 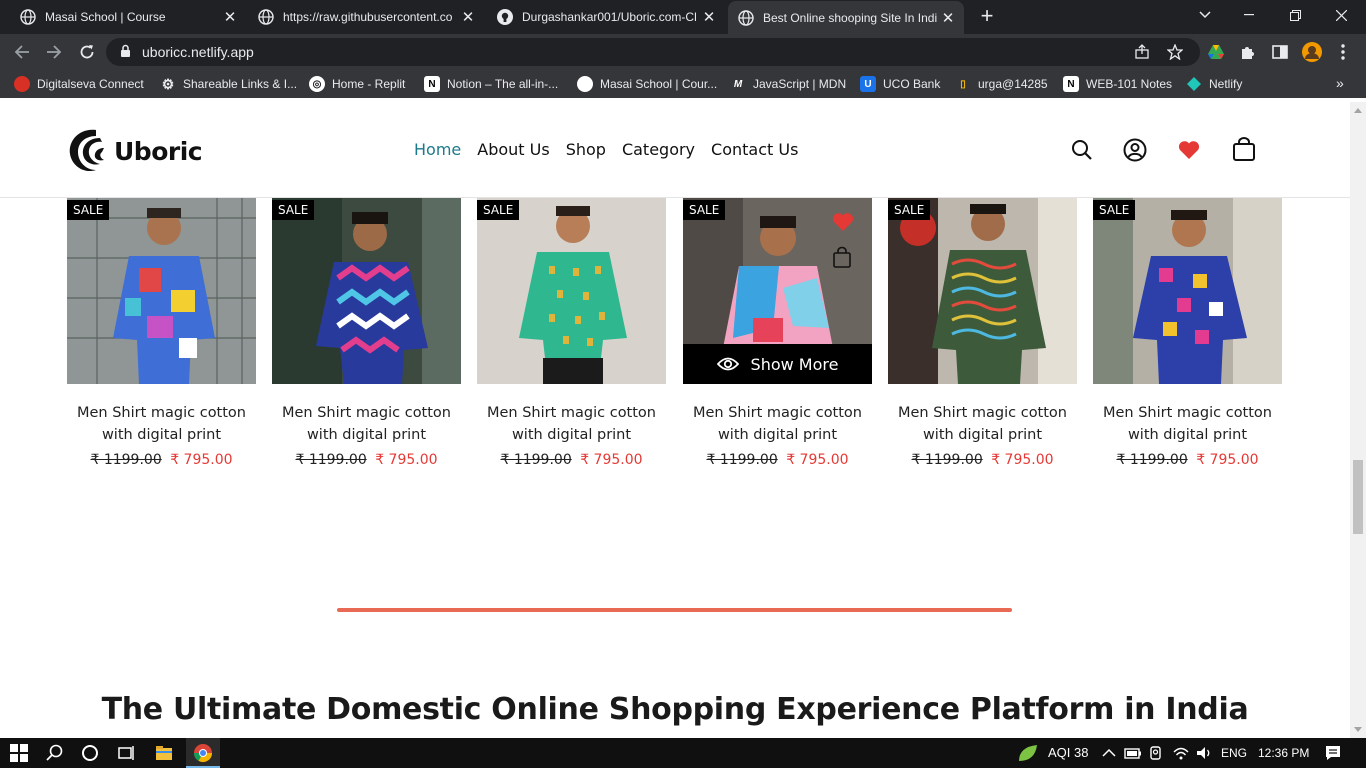 I want to click on weather-aqi-text: AQI 38, so click(x=1068, y=752).